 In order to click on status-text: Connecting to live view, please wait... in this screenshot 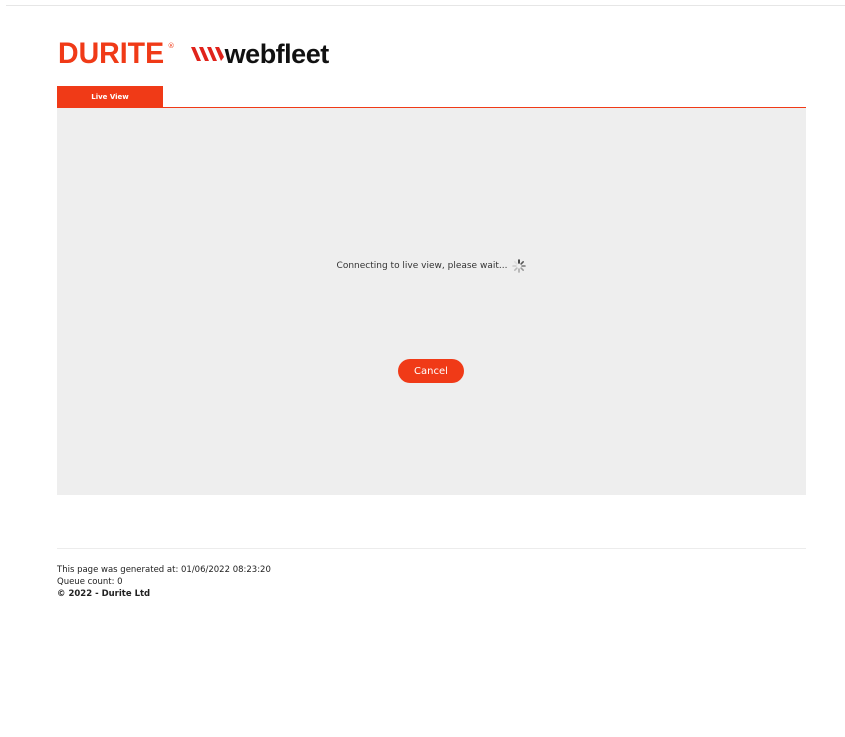, I will do `click(422, 266)`.